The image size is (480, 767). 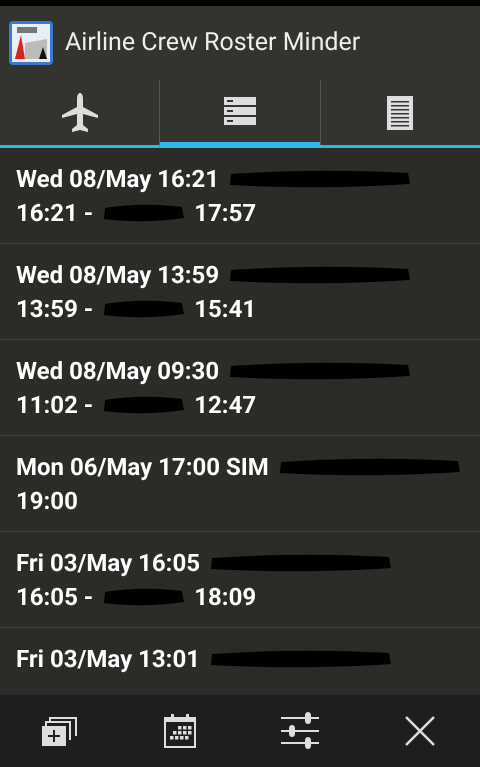 I want to click on duty-end-time: 17:57, so click(x=225, y=213).